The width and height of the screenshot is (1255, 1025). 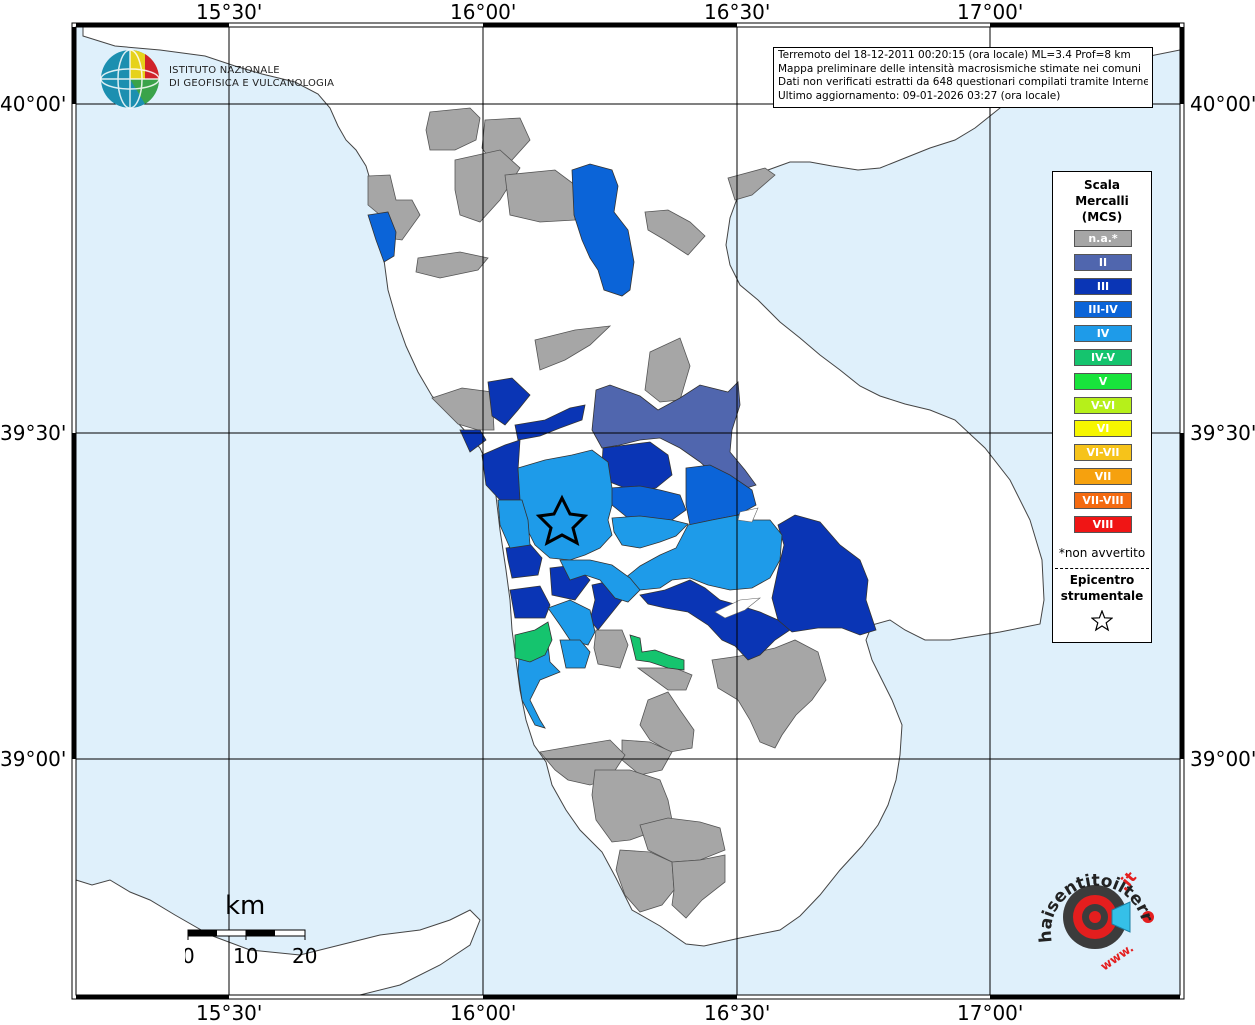 I want to click on tick-bottom-1600: 16°00', so click(x=483, y=1013).